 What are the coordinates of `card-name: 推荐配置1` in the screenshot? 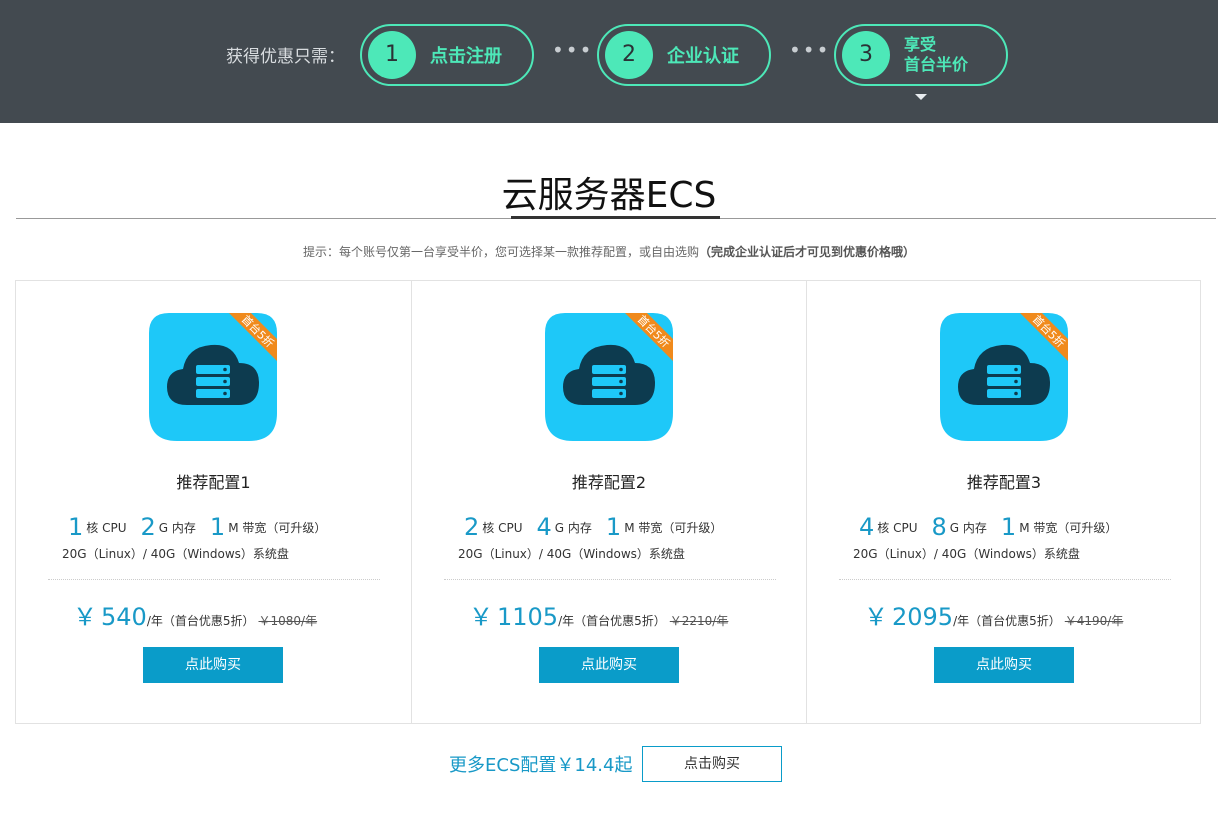 It's located at (213, 482).